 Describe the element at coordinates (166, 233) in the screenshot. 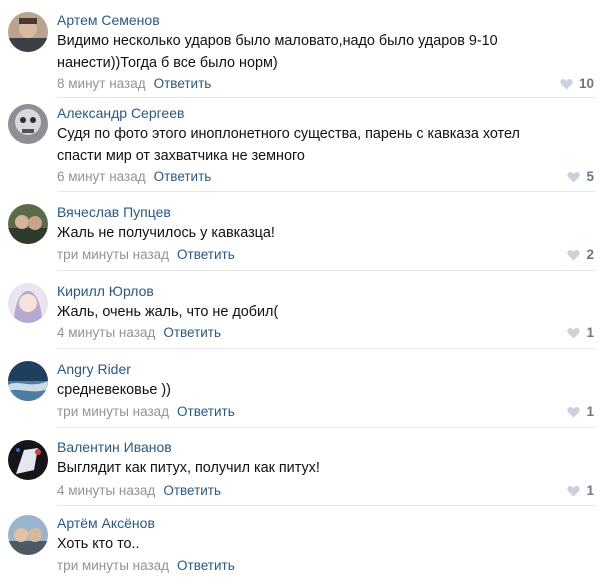

I see `comment-text: Жаль не получилось у кавказца!` at that location.